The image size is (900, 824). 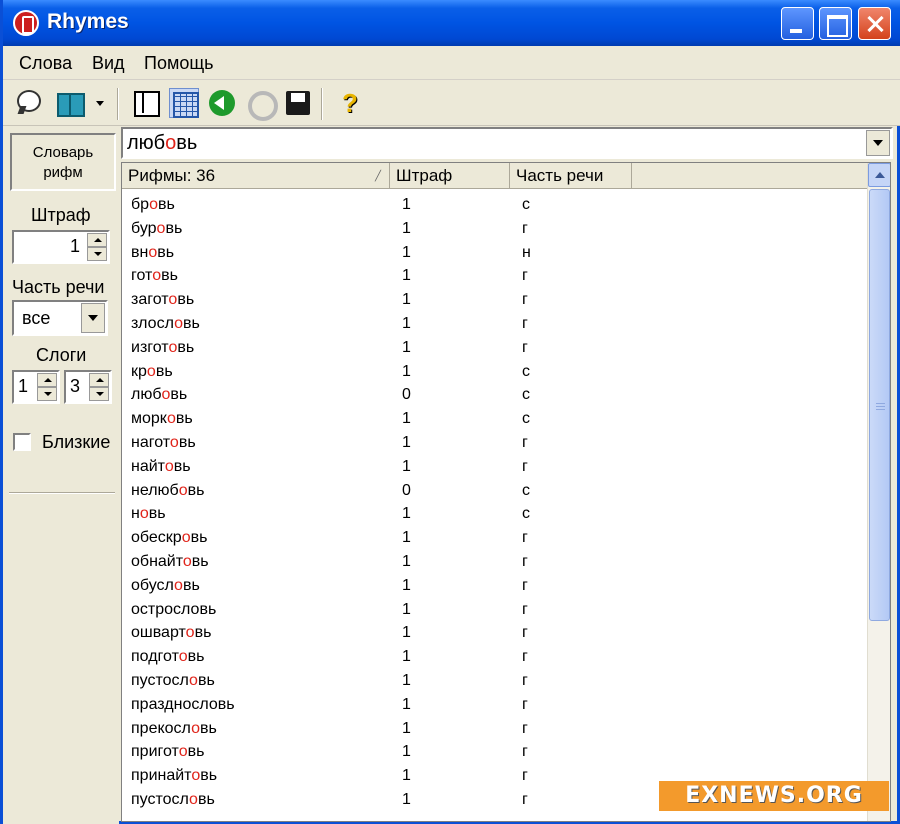 I want to click on penalty-stepper: 1, so click(x=61, y=247).